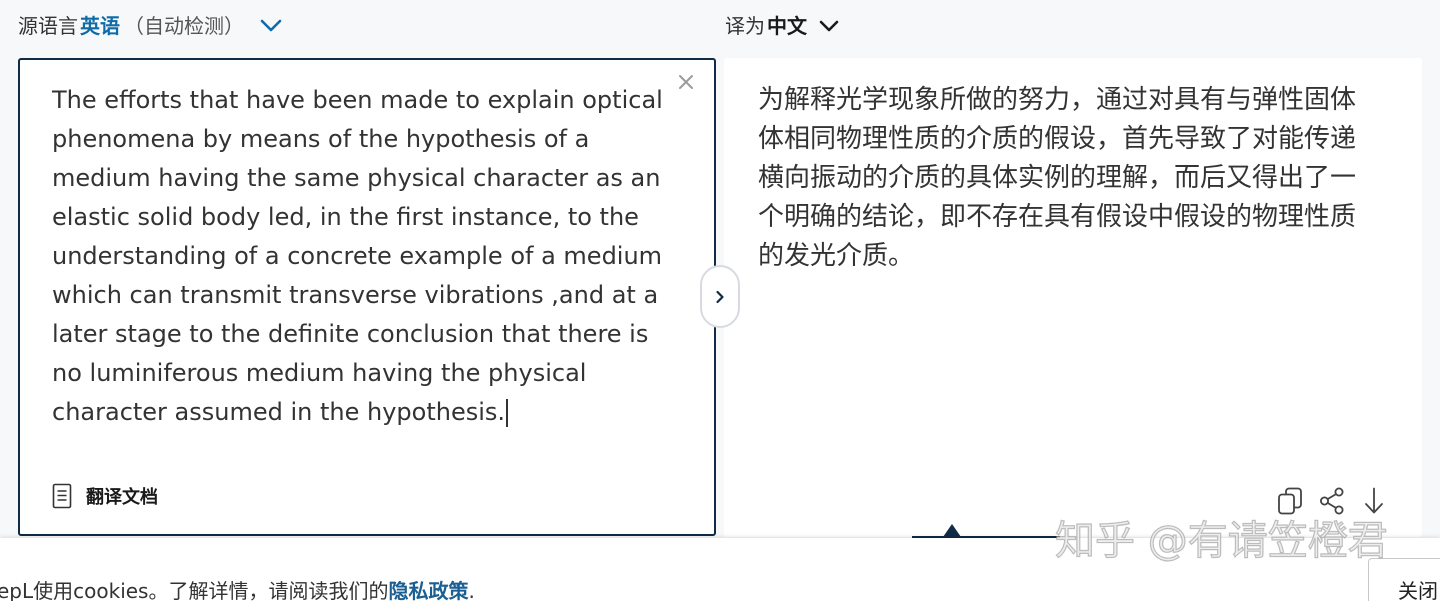 This screenshot has height=601, width=1440. What do you see at coordinates (787, 26) in the screenshot?
I see `target-language-name: 中文` at bounding box center [787, 26].